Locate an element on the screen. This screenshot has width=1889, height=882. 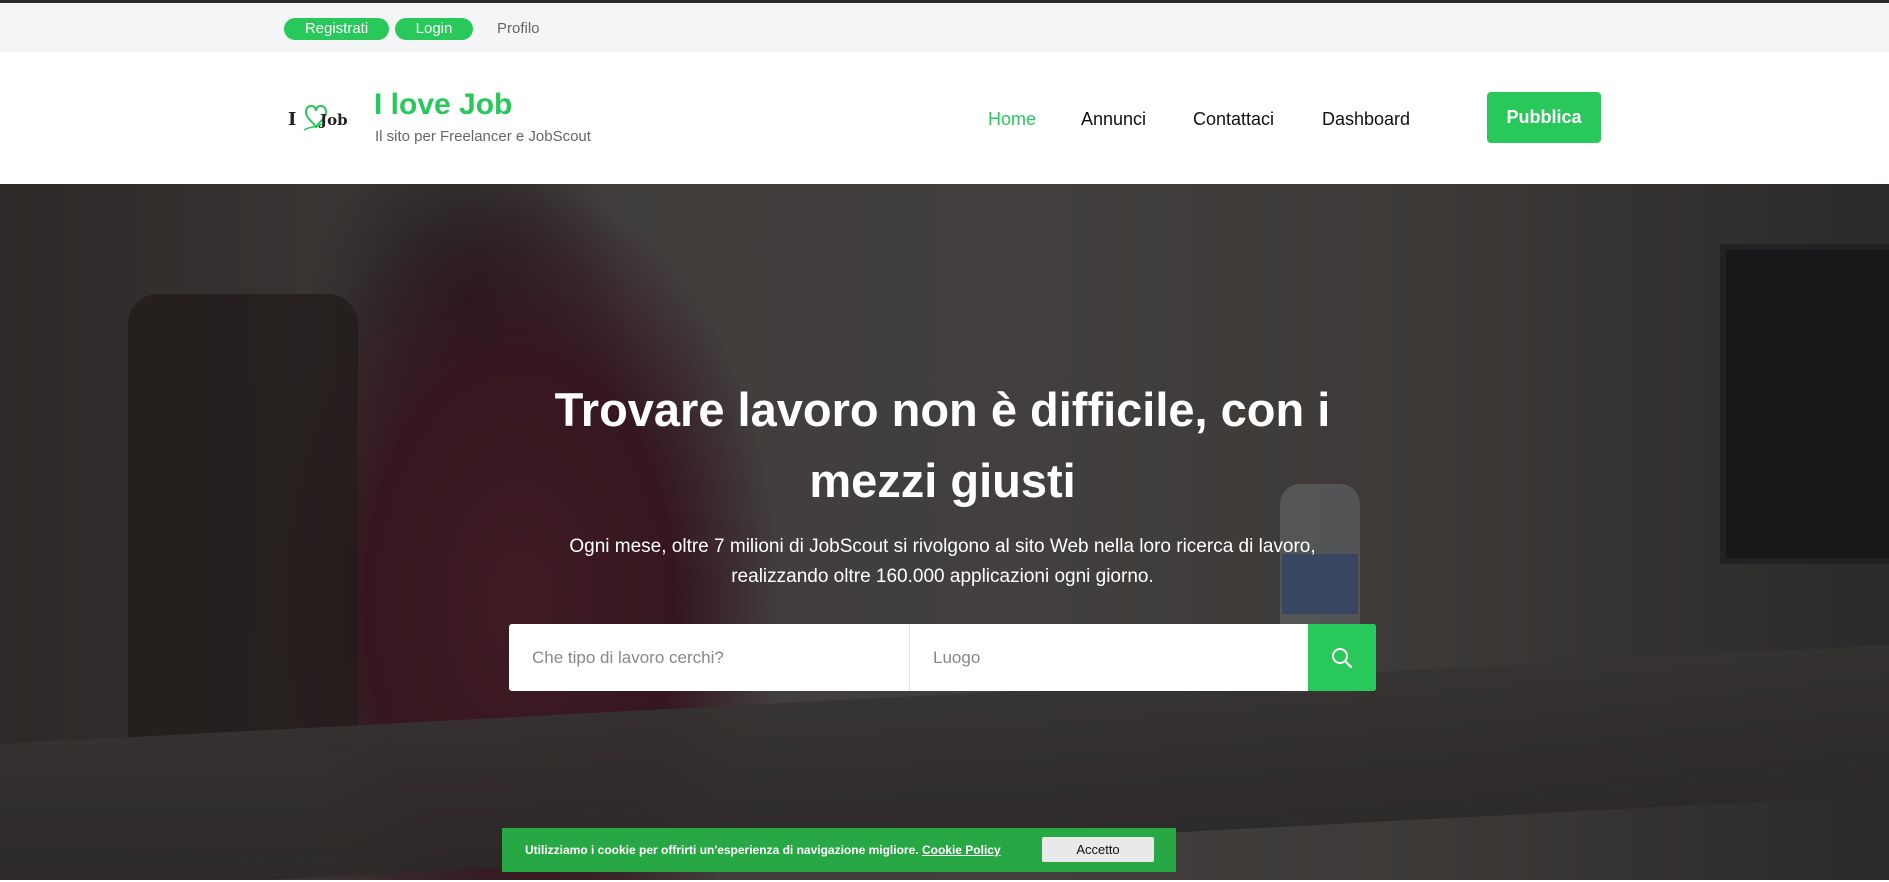
top-bar: Registrati Login Profilo is located at coordinates (944, 27).